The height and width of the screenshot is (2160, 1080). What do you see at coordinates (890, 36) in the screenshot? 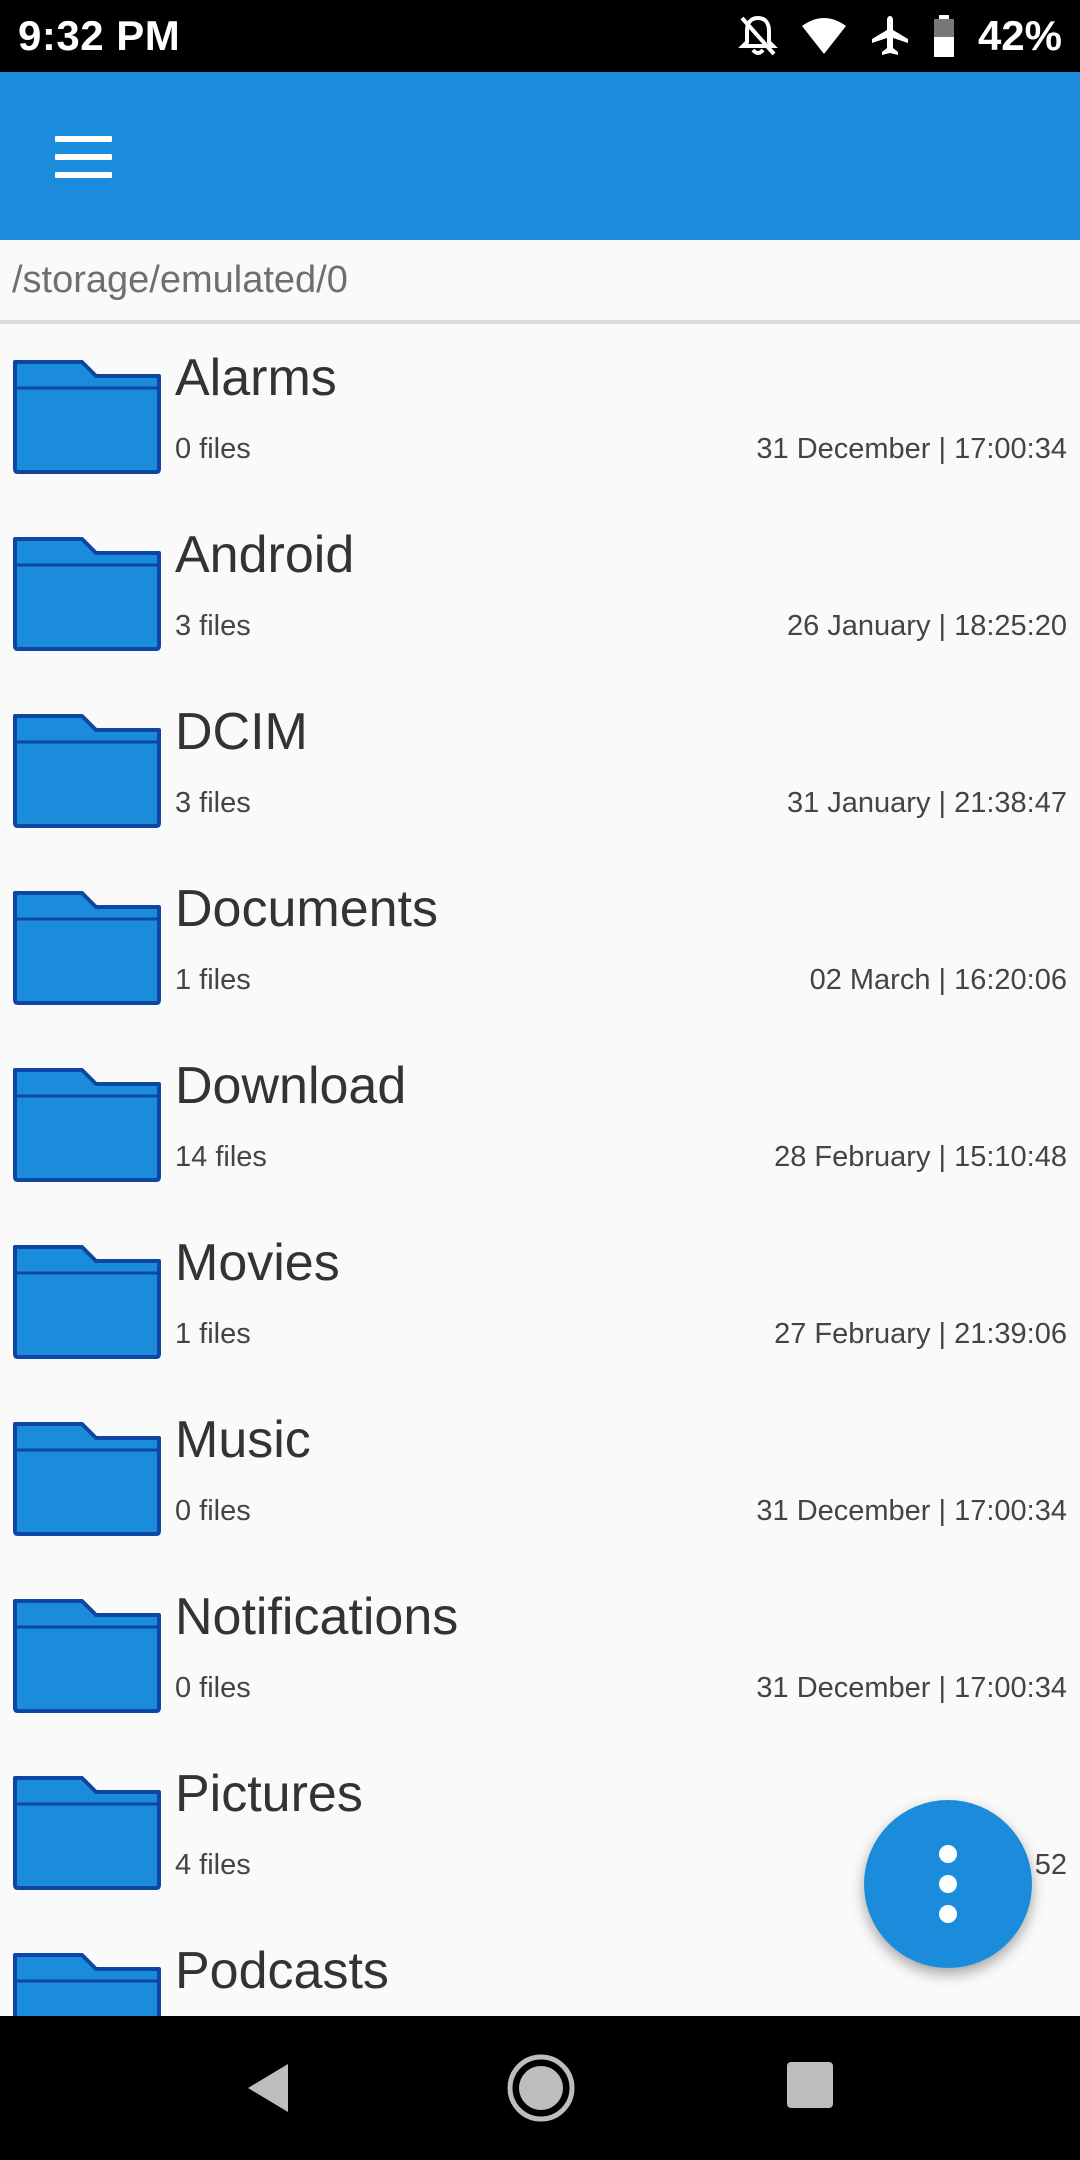
I see `airplane-icon` at bounding box center [890, 36].